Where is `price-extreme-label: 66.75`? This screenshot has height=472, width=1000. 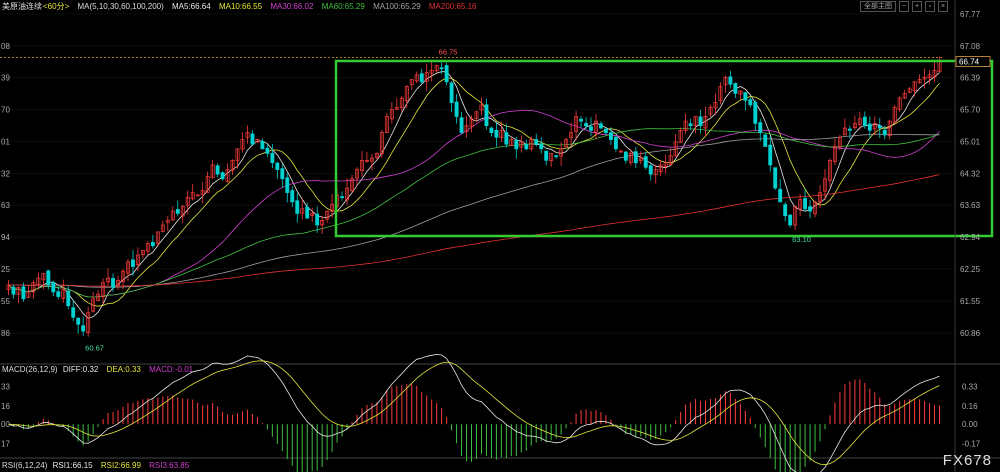 price-extreme-label: 66.75 is located at coordinates (448, 51).